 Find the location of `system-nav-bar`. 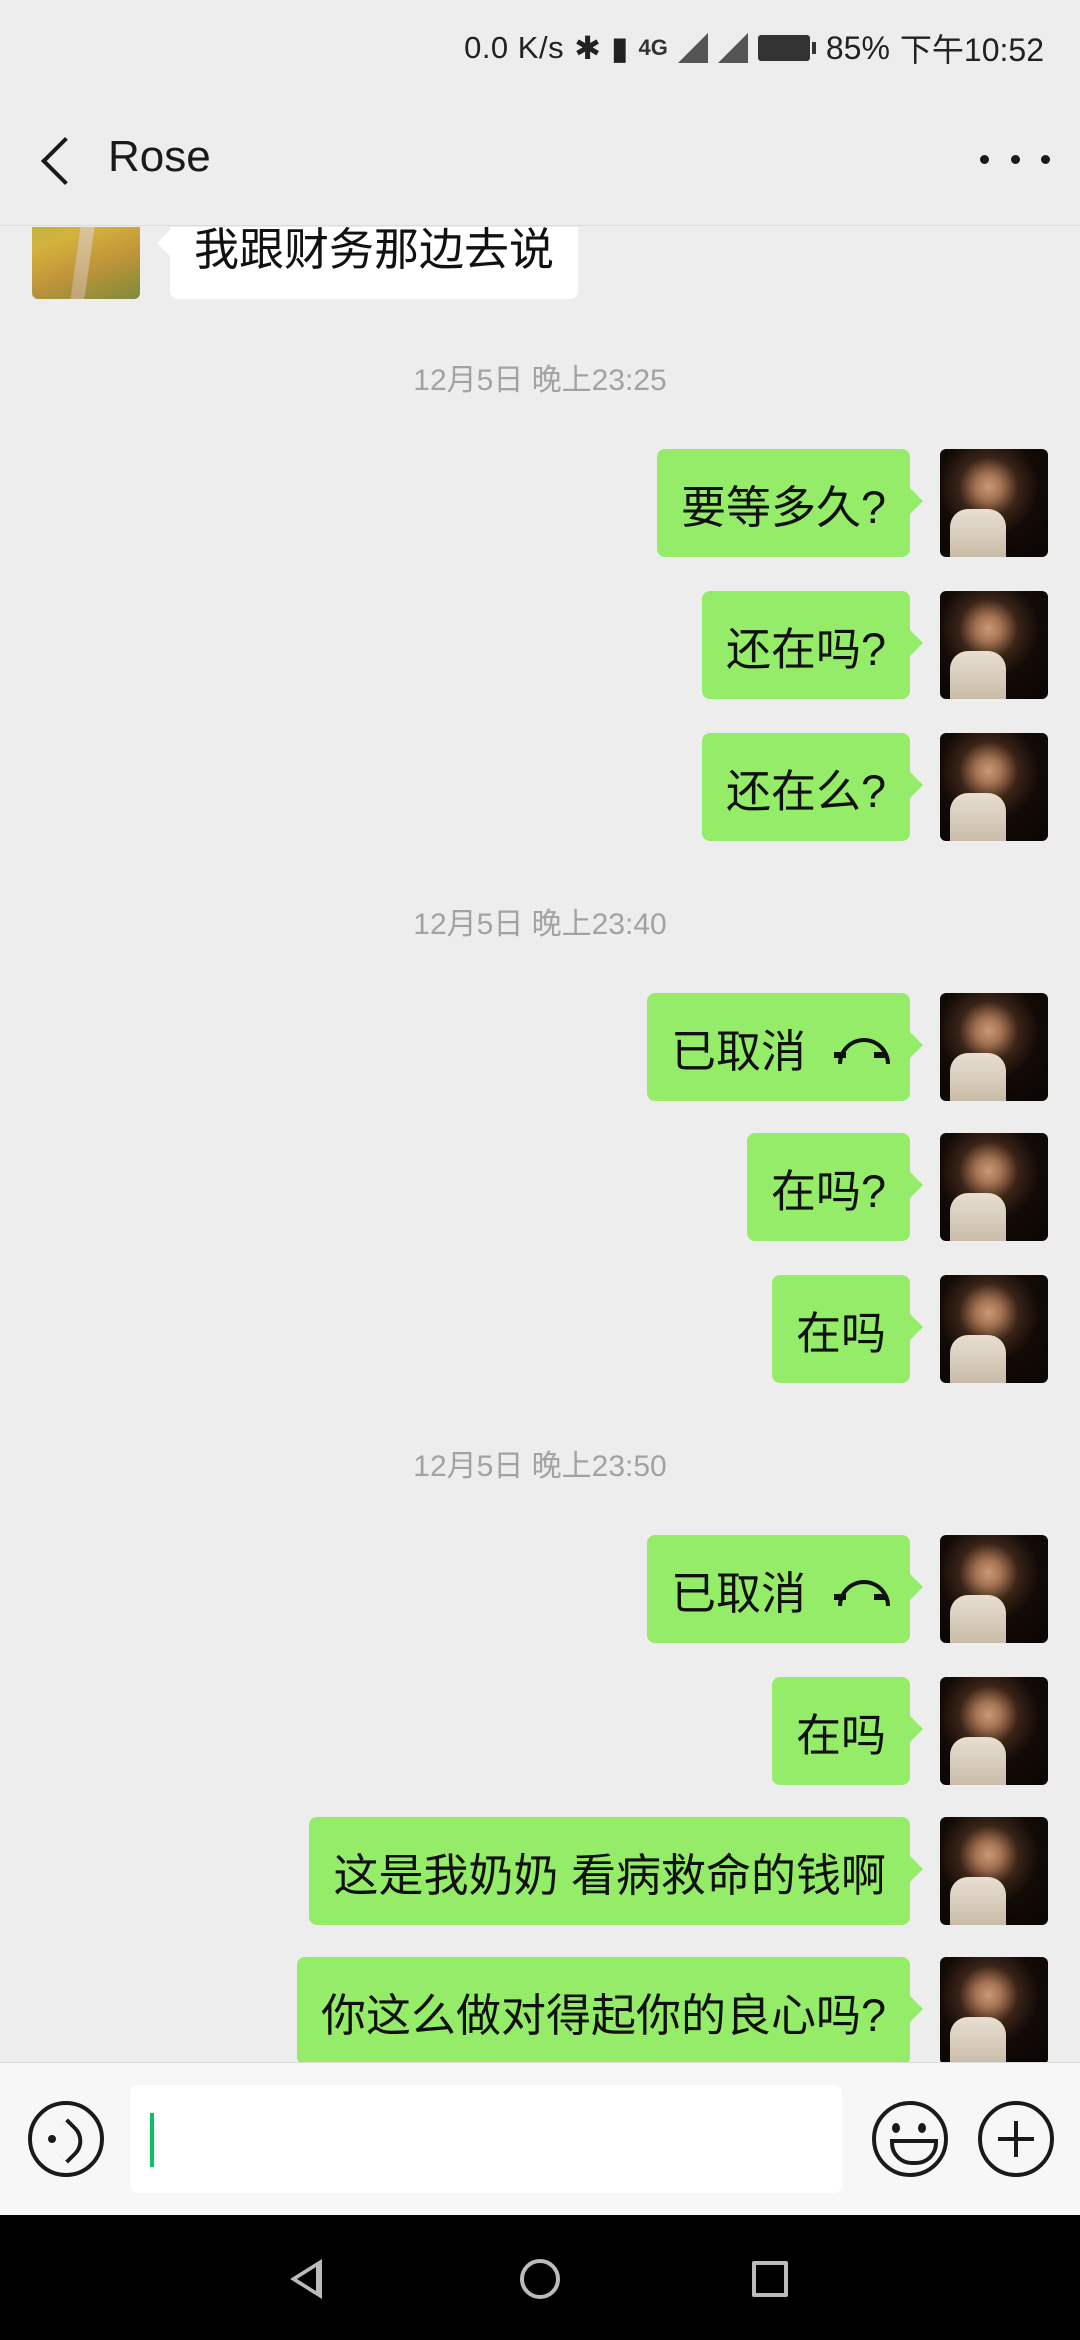

system-nav-bar is located at coordinates (540, 2277).